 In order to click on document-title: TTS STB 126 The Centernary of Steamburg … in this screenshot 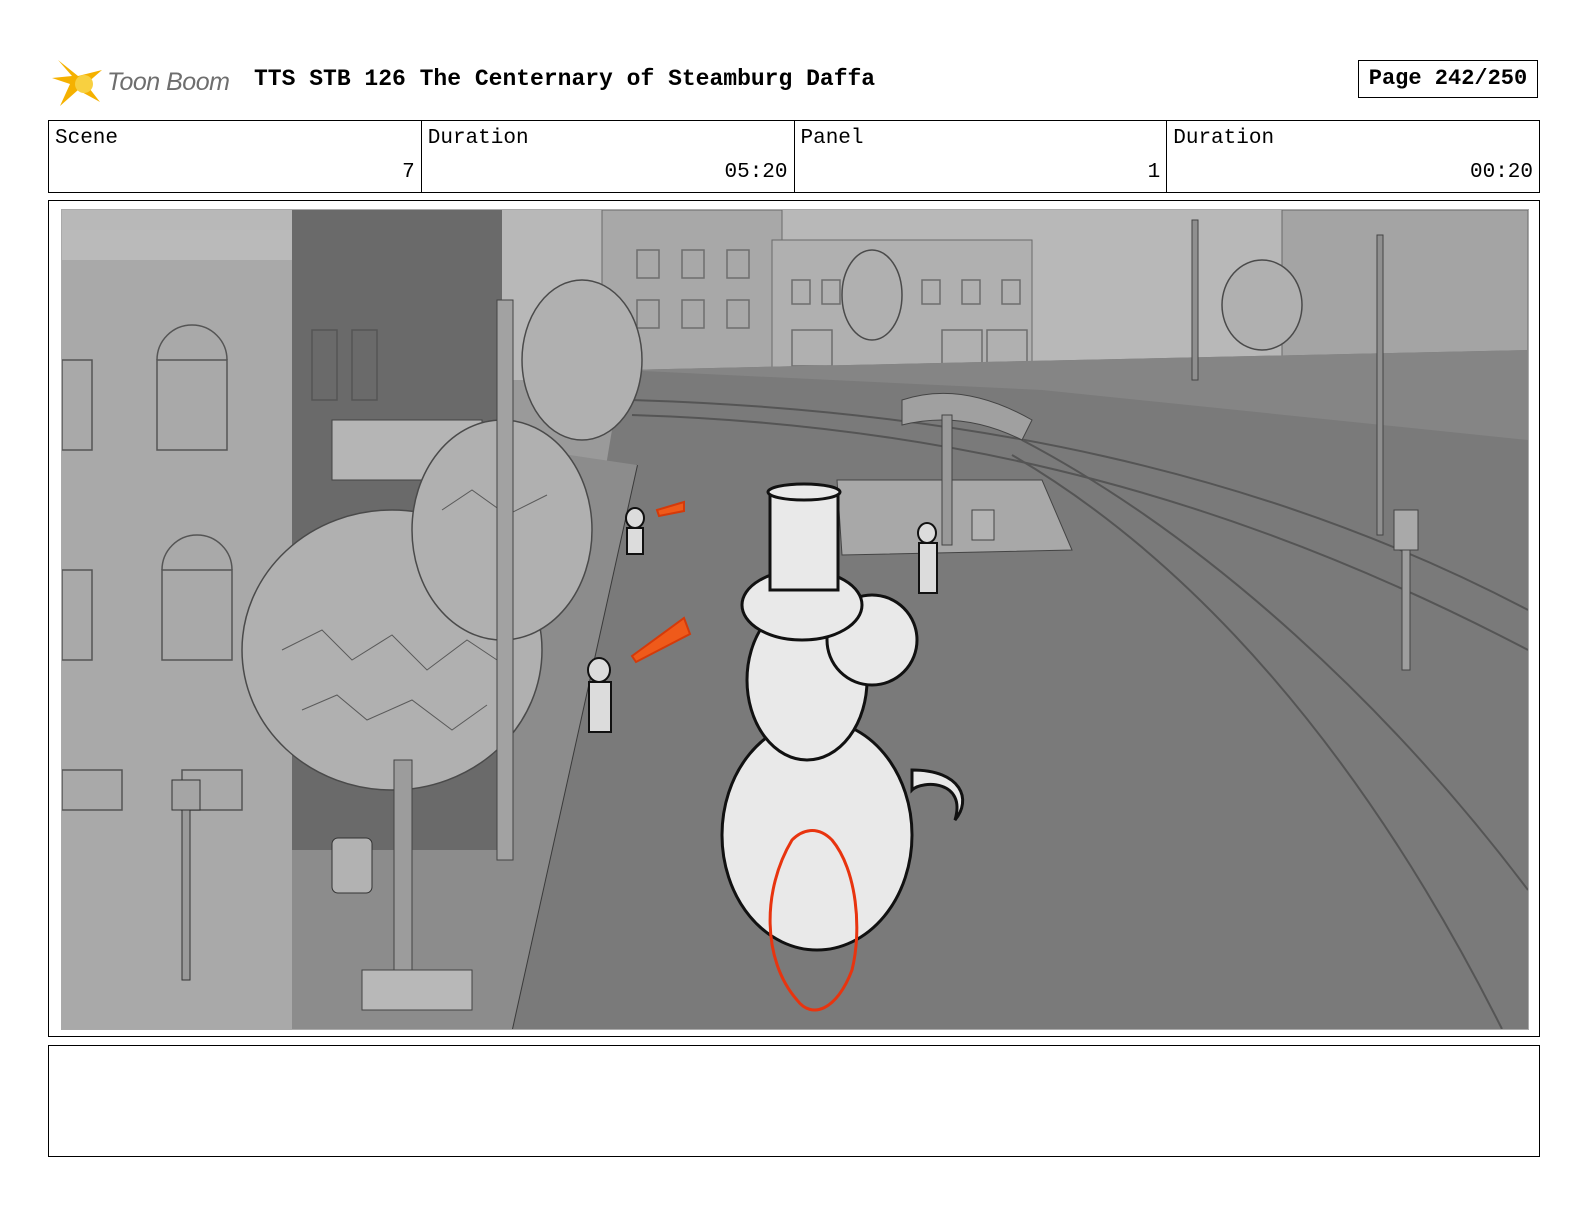, I will do `click(565, 79)`.